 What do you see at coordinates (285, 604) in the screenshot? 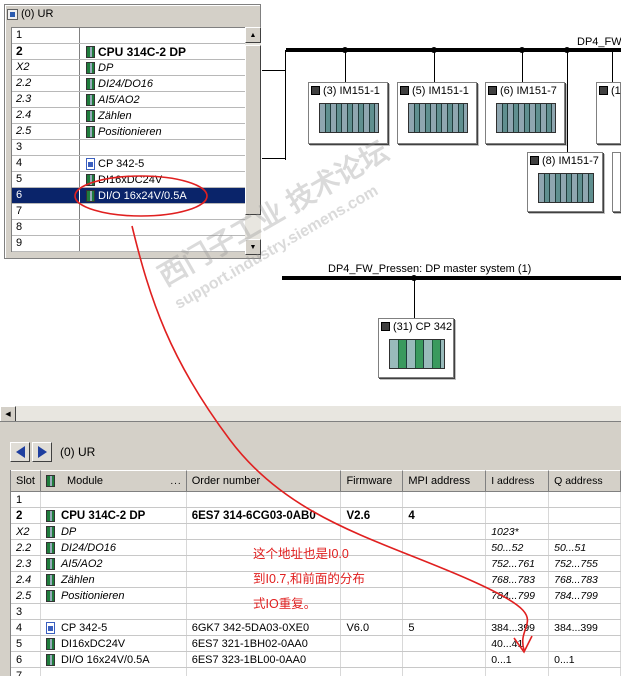
I see `annotation-line: 式IO重复。` at bounding box center [285, 604].